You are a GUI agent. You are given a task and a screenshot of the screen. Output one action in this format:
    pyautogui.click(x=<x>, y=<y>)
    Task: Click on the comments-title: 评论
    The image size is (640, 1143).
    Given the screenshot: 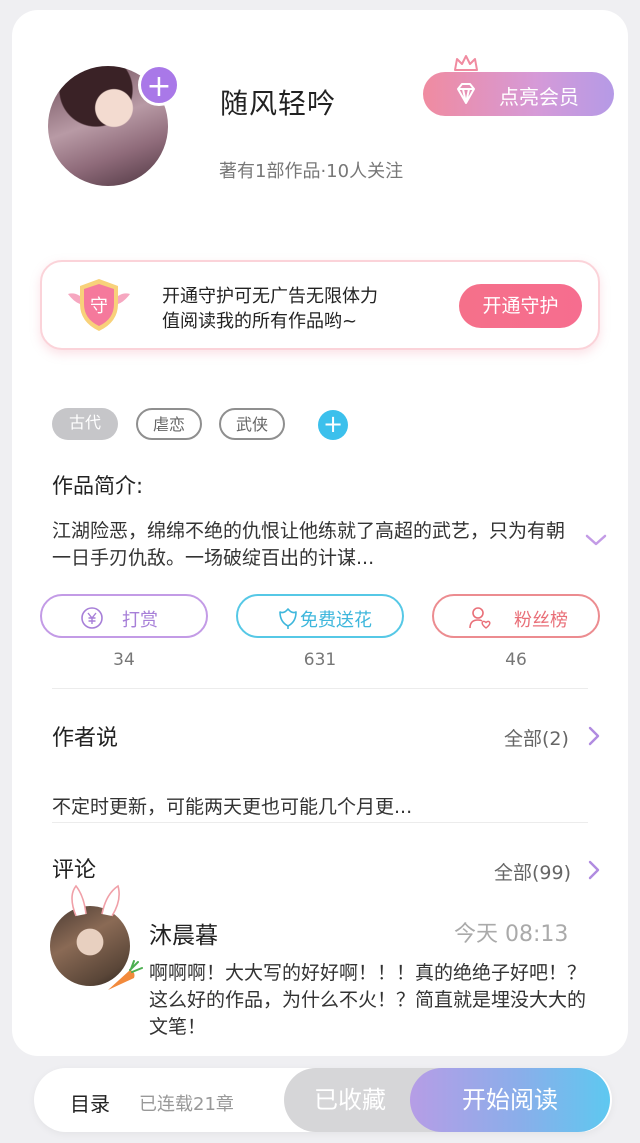 What is the action you would take?
    pyautogui.click(x=74, y=870)
    